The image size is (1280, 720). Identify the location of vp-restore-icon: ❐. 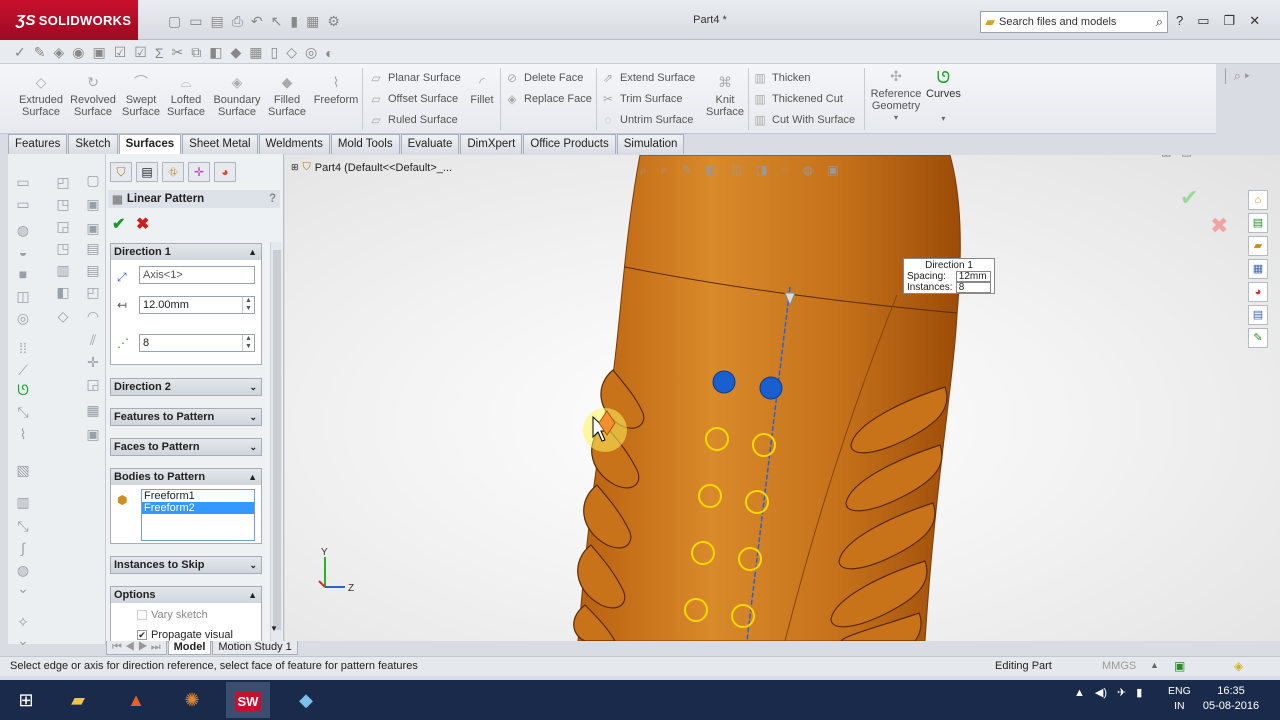
(1227, 156).